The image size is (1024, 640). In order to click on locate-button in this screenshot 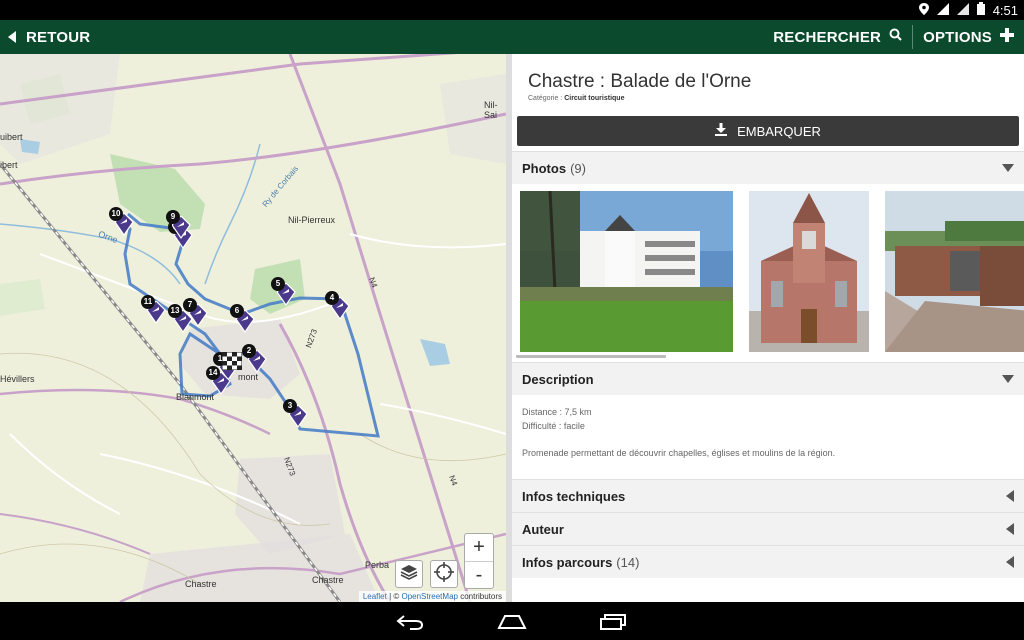, I will do `click(444, 574)`.